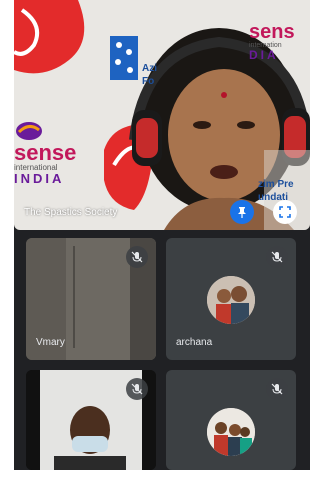 The height and width of the screenshot is (477, 327). What do you see at coordinates (91, 299) in the screenshot?
I see `participant-tile-vmary: Vmary` at bounding box center [91, 299].